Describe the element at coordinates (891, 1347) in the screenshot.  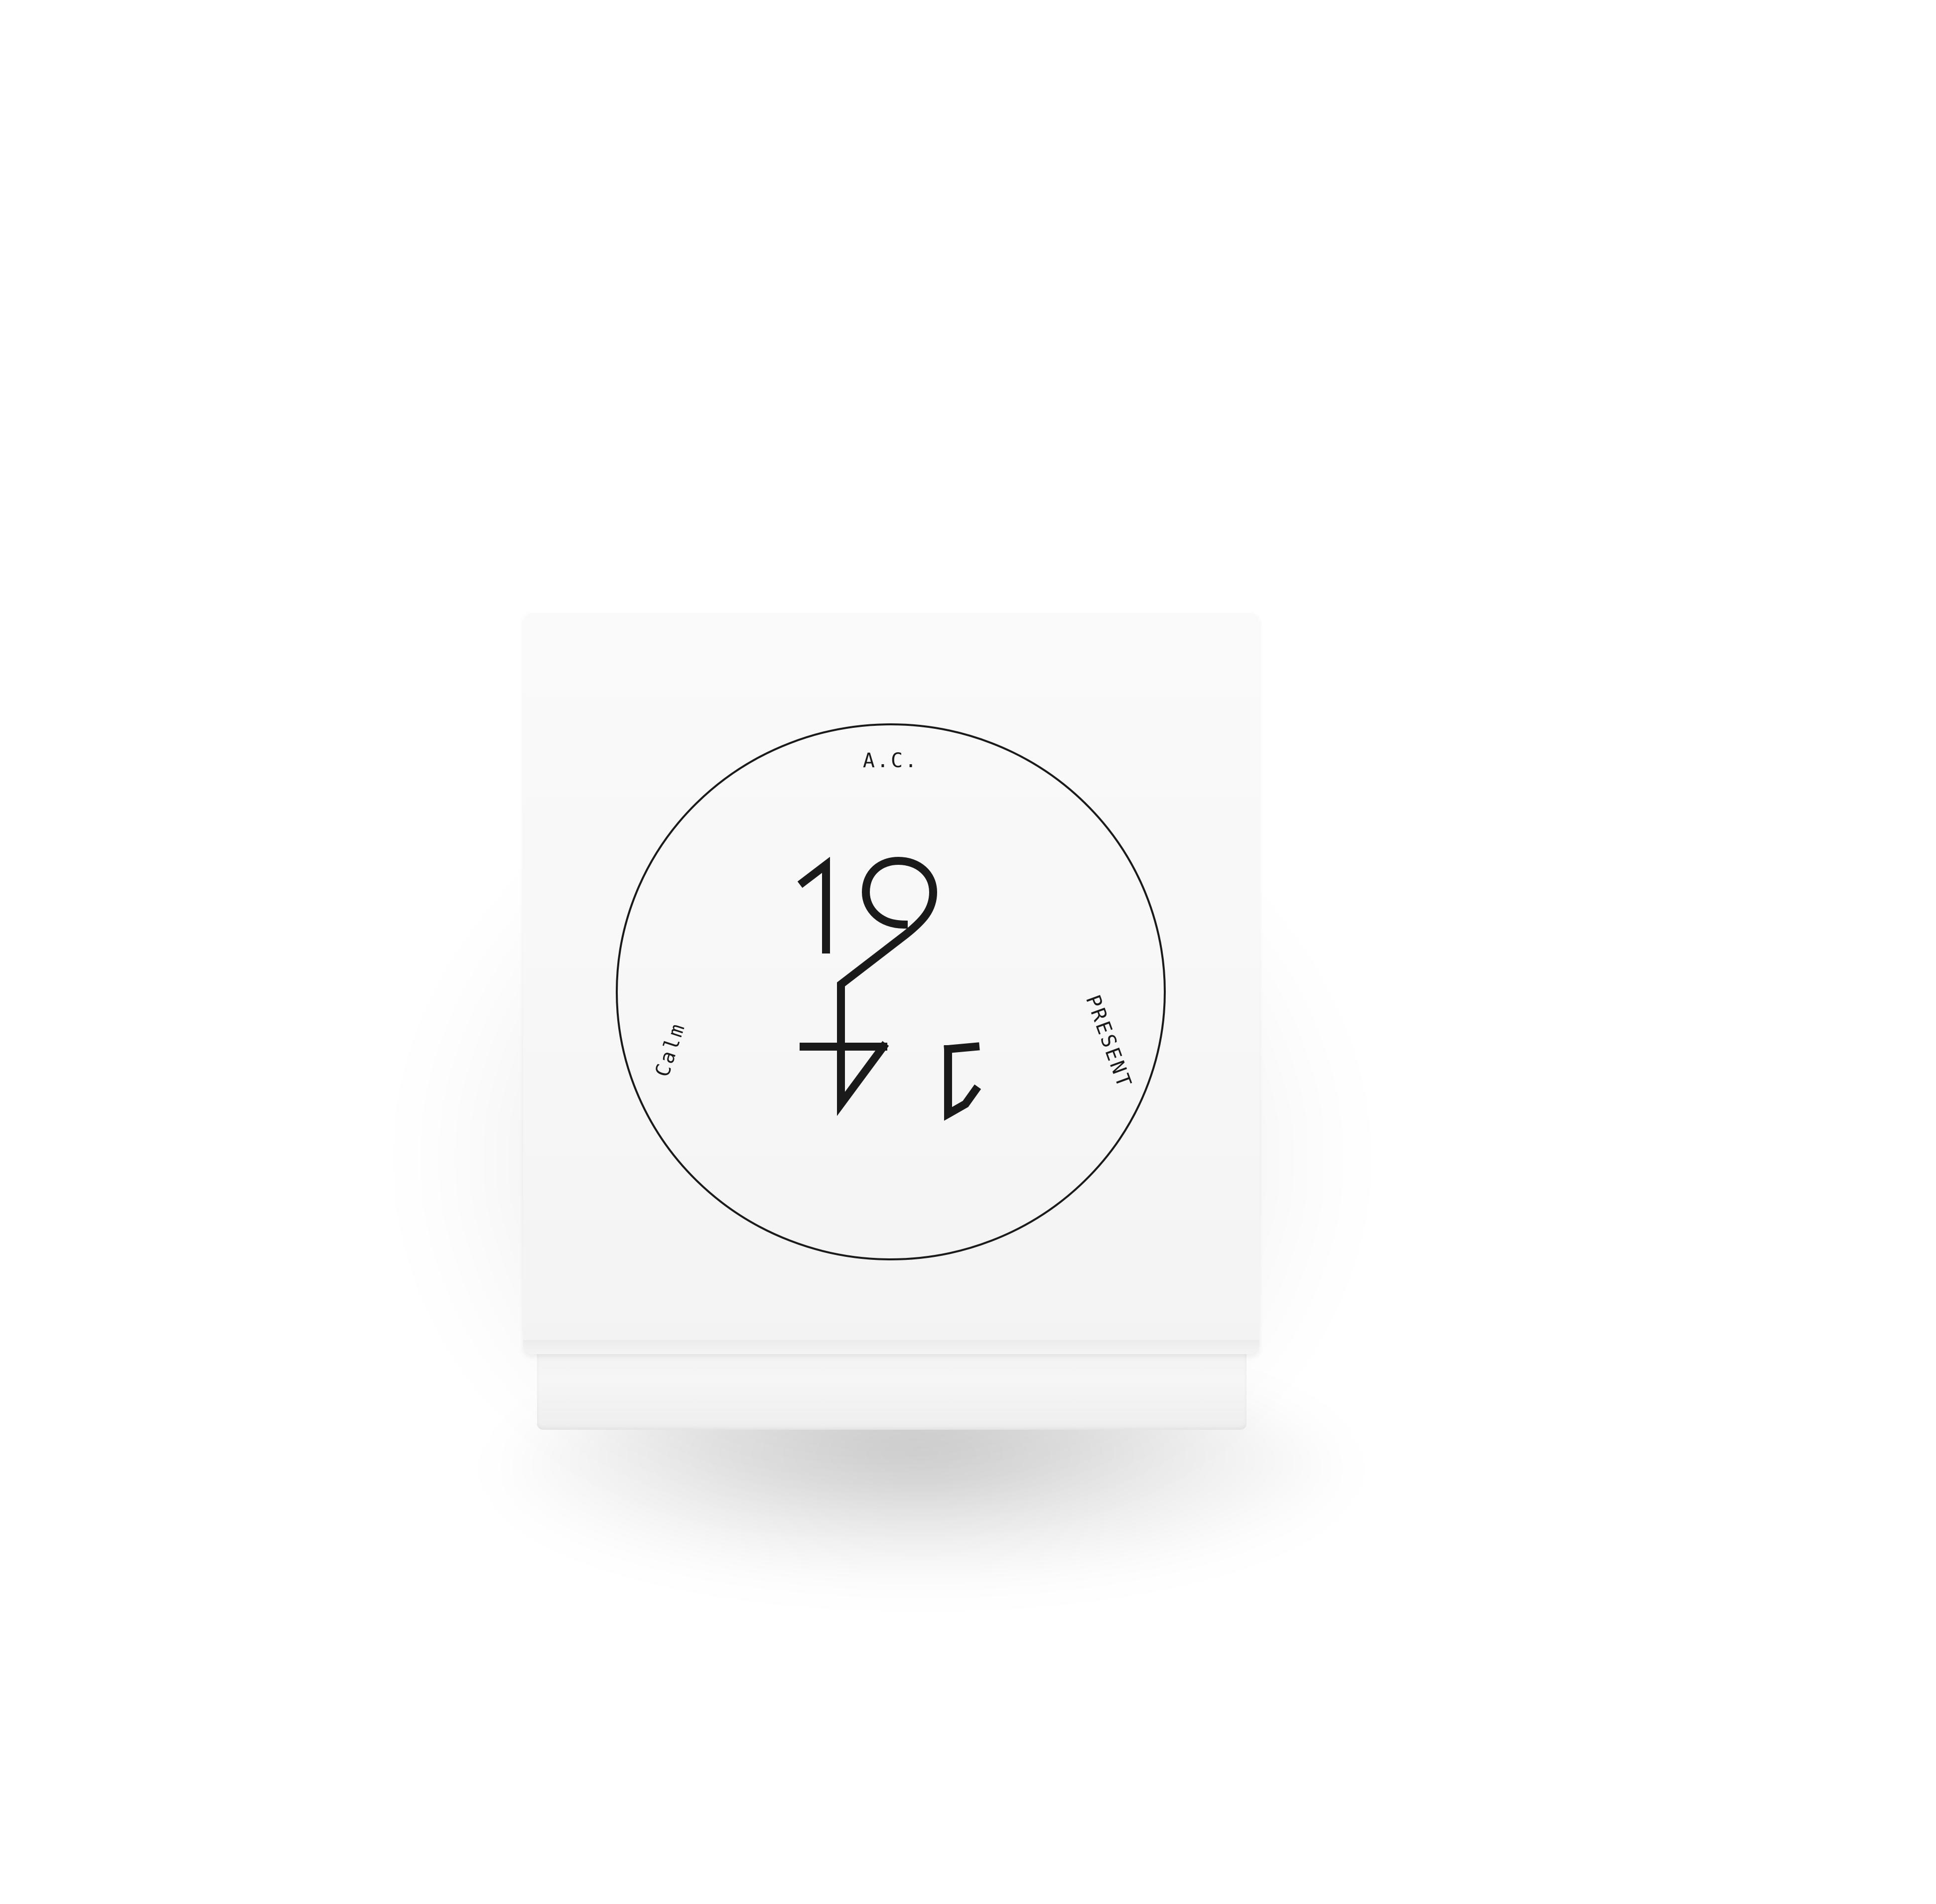
I see `box-lid-edge` at that location.